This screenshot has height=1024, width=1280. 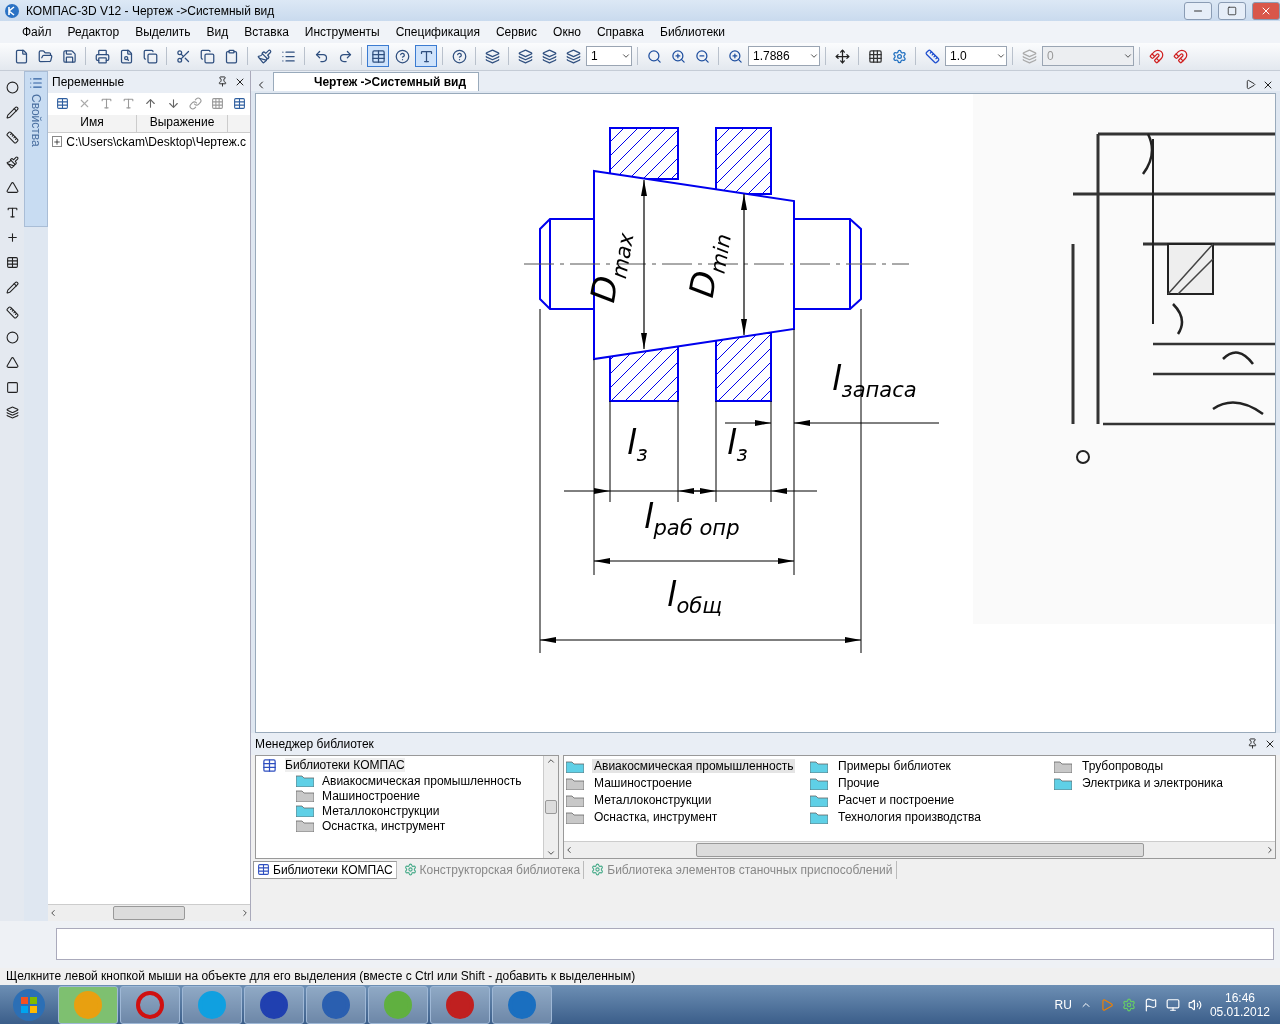 What do you see at coordinates (402, 56) in the screenshot?
I see `help-icon` at bounding box center [402, 56].